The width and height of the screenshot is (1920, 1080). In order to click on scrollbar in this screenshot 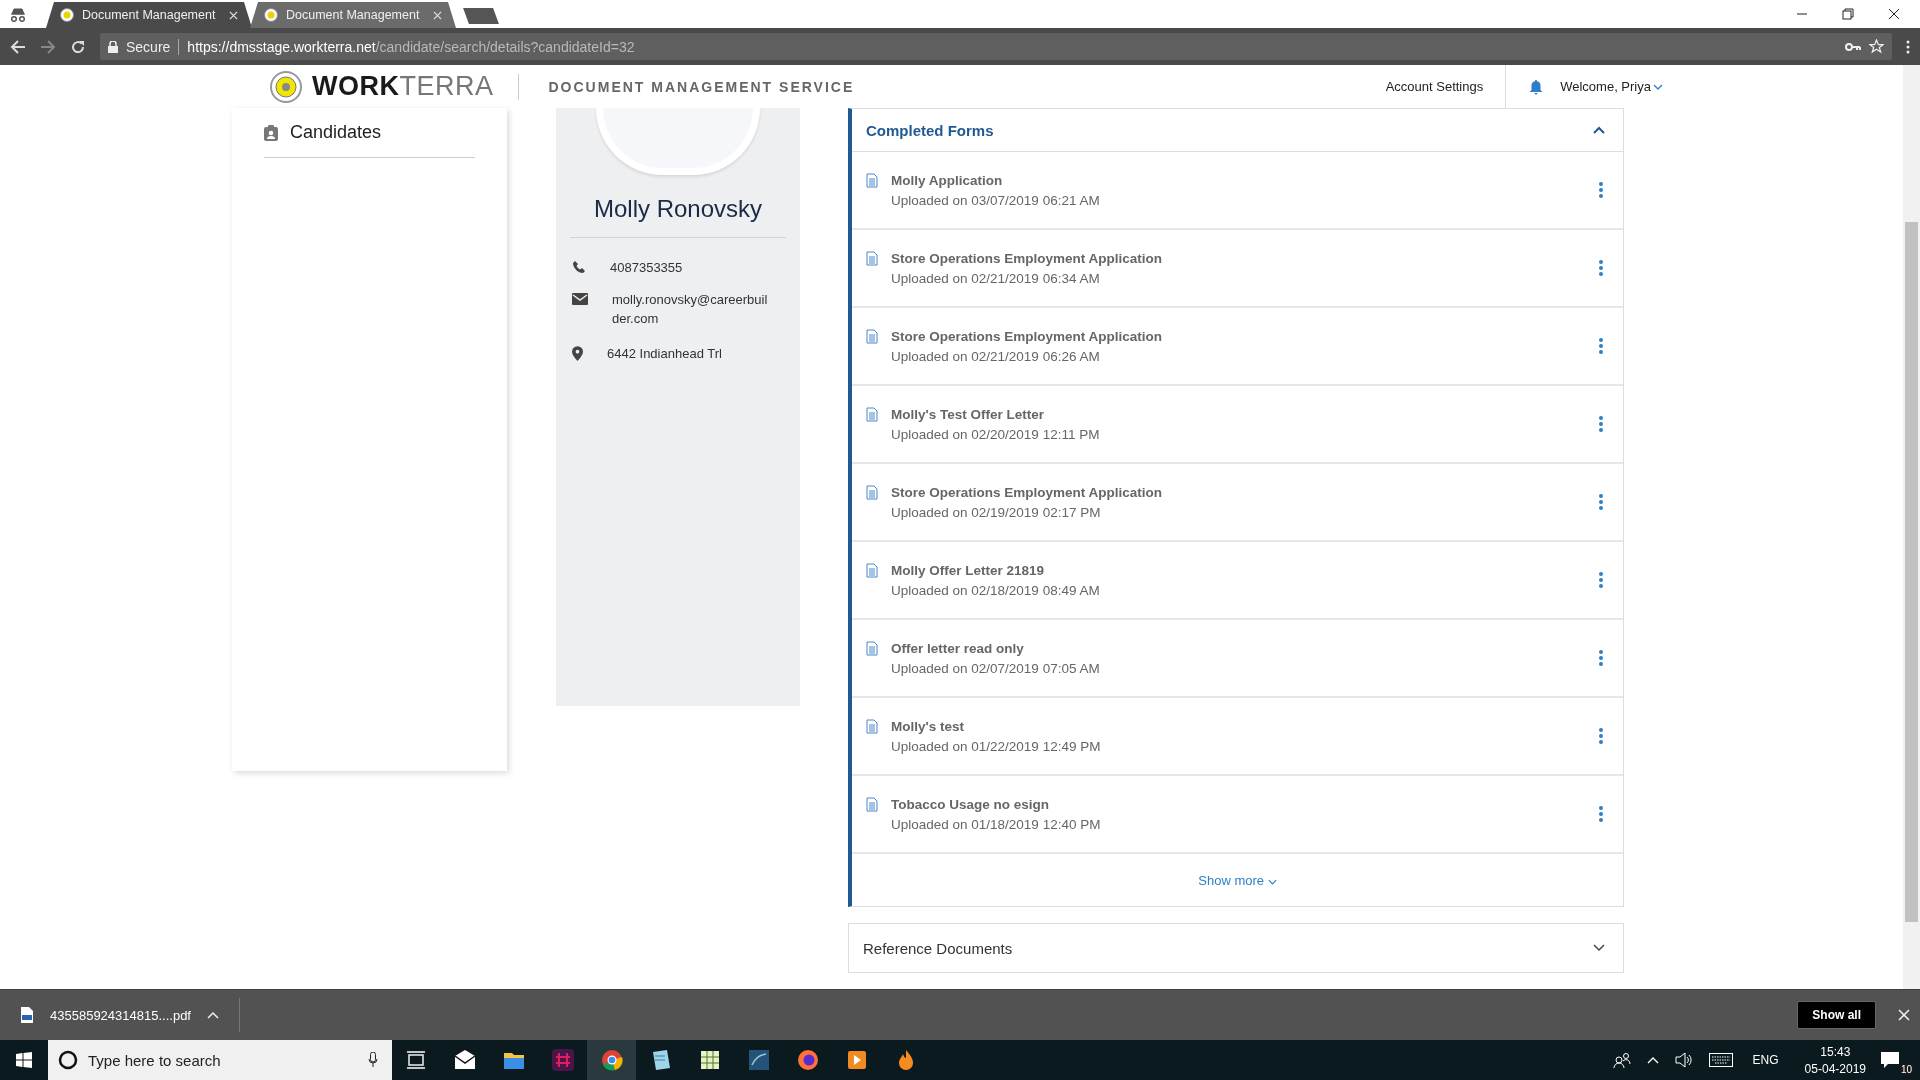, I will do `click(1911, 527)`.